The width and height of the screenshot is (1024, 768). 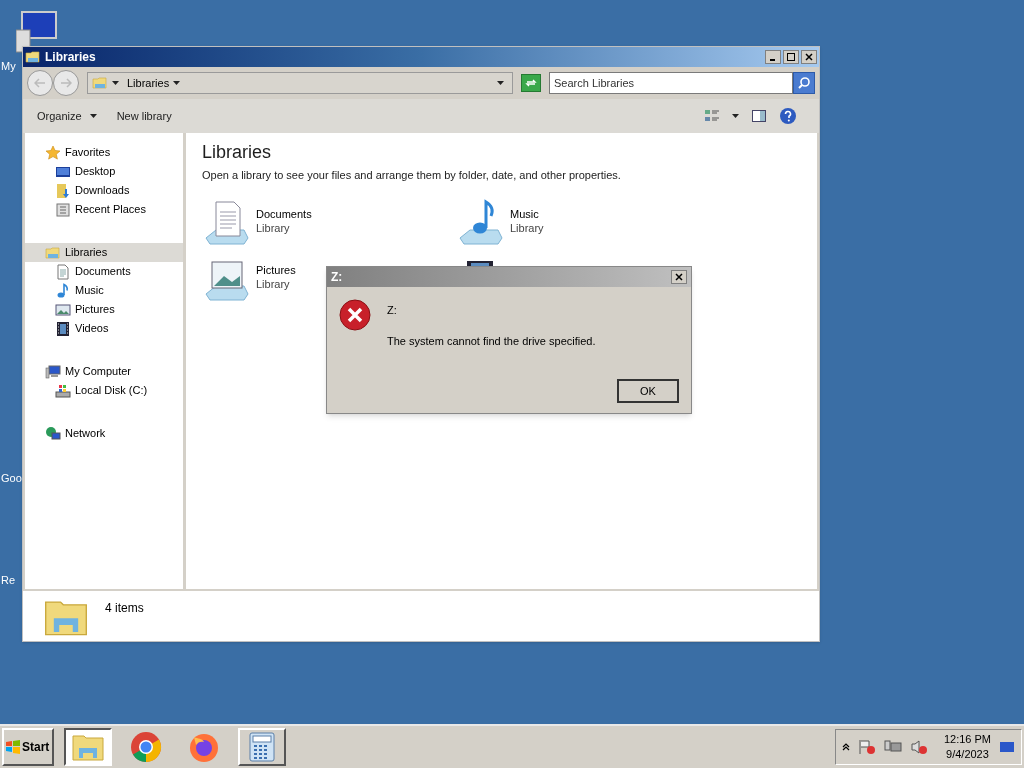 I want to click on show-desktop-icon, so click(x=1007, y=747).